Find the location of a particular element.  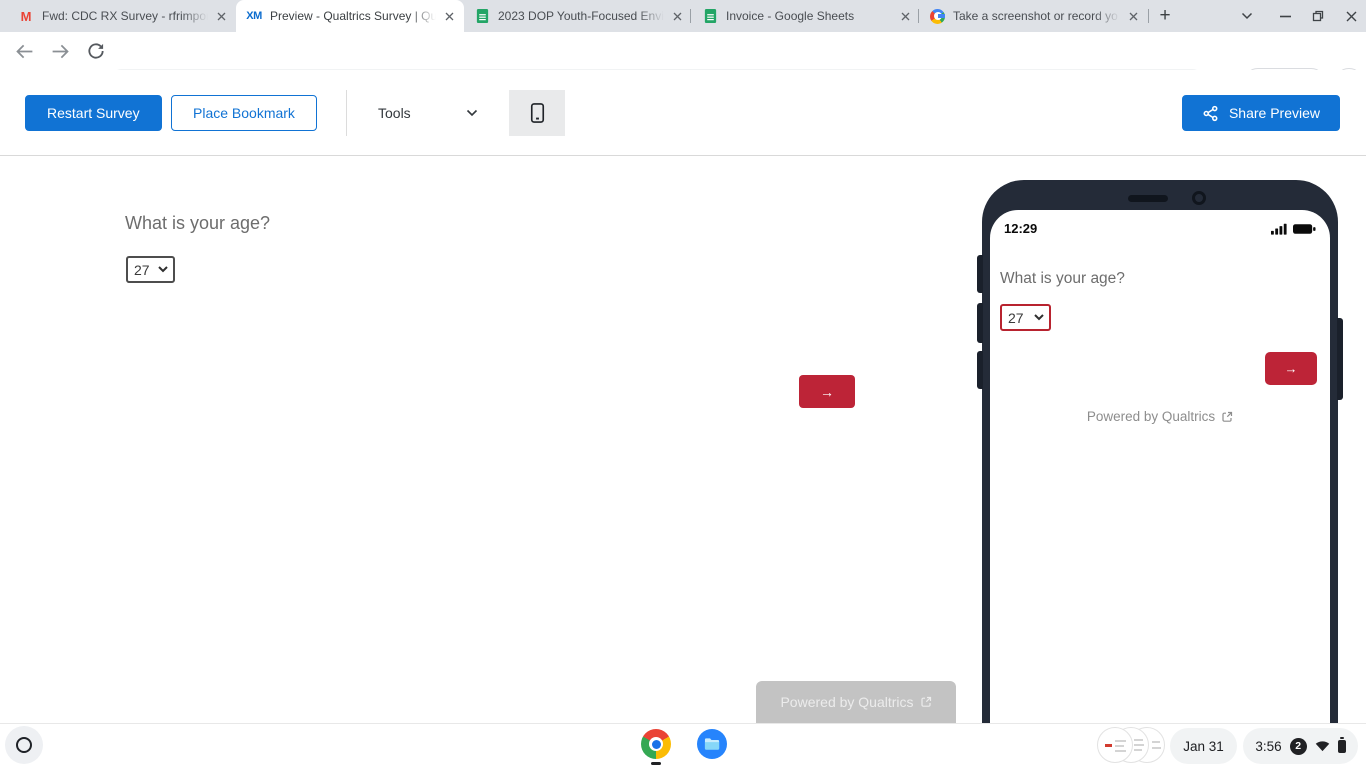

date-pill: Jan 31 is located at coordinates (1203, 746).